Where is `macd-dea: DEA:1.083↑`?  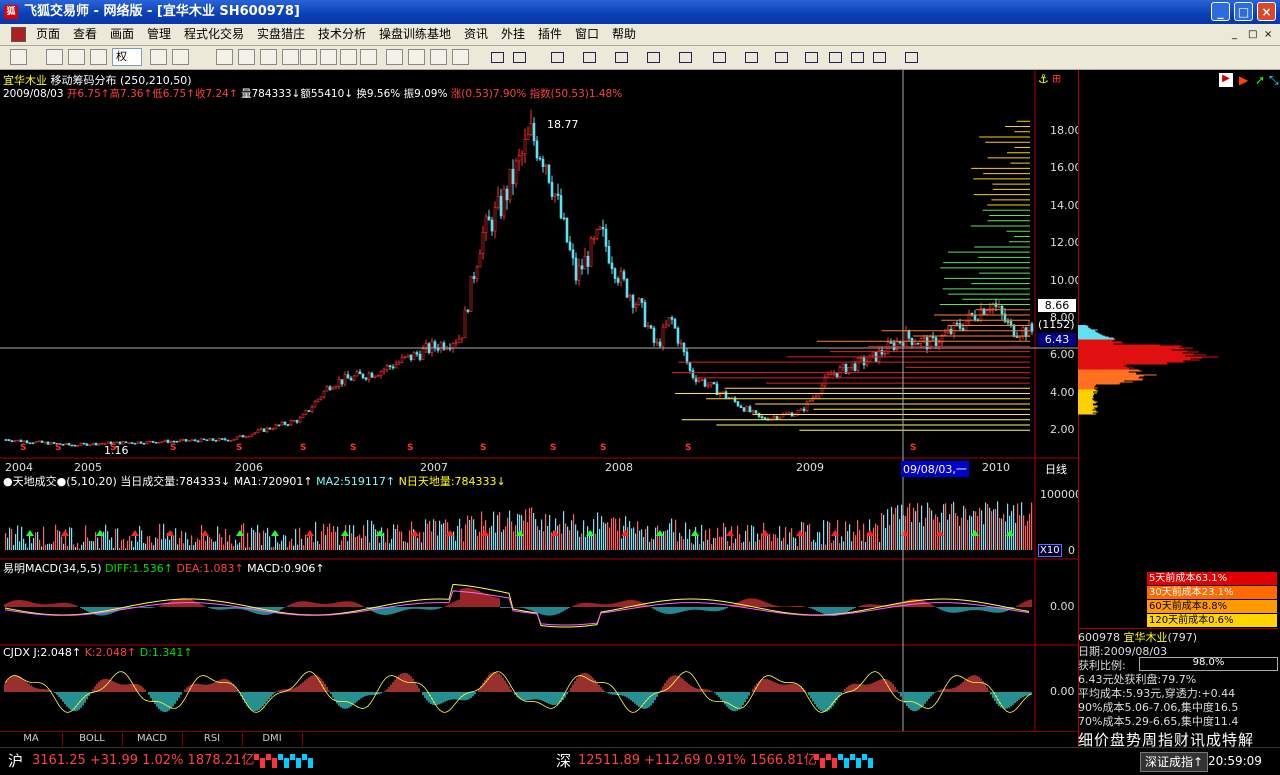 macd-dea: DEA:1.083↑ is located at coordinates (210, 568).